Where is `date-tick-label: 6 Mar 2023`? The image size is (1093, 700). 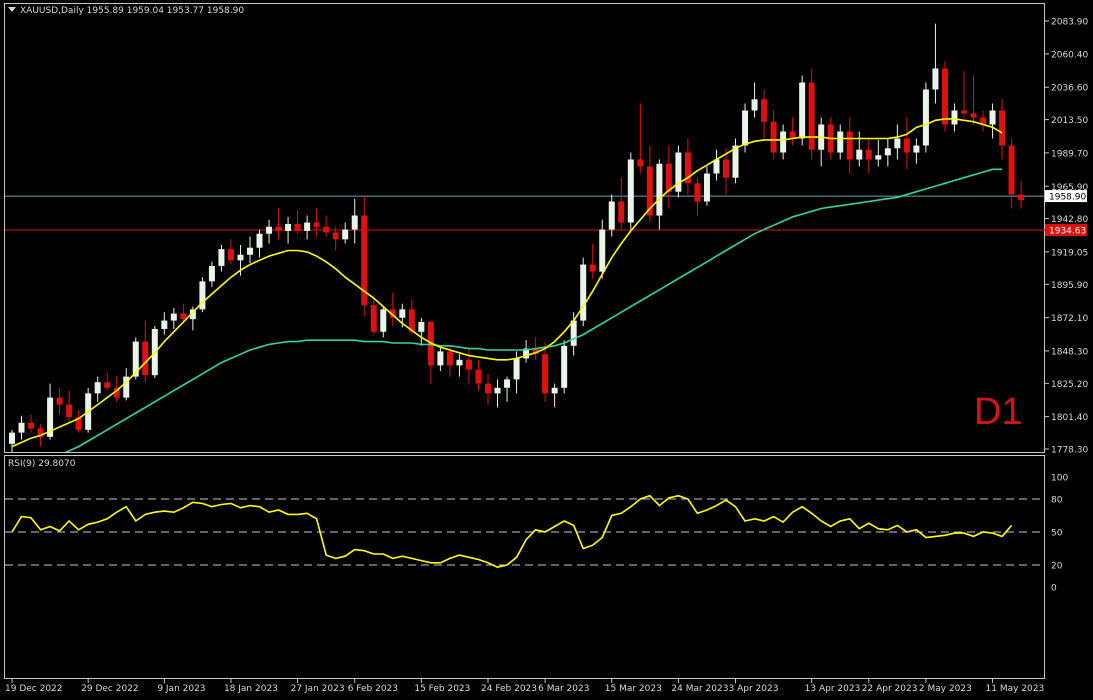 date-tick-label: 6 Mar 2023 is located at coordinates (563, 689).